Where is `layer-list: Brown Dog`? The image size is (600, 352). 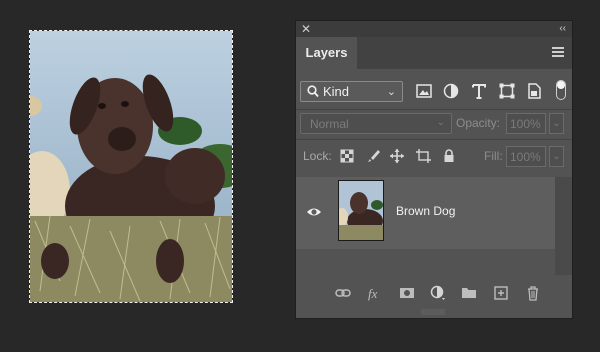 layer-list: Brown Dog is located at coordinates (434, 226).